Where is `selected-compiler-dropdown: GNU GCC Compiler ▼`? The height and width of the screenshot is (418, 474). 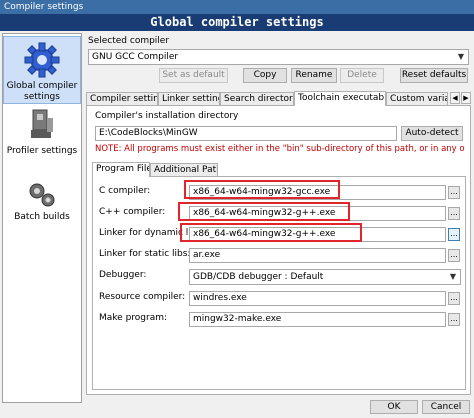 selected-compiler-dropdown: GNU GCC Compiler ▼ is located at coordinates (278, 57).